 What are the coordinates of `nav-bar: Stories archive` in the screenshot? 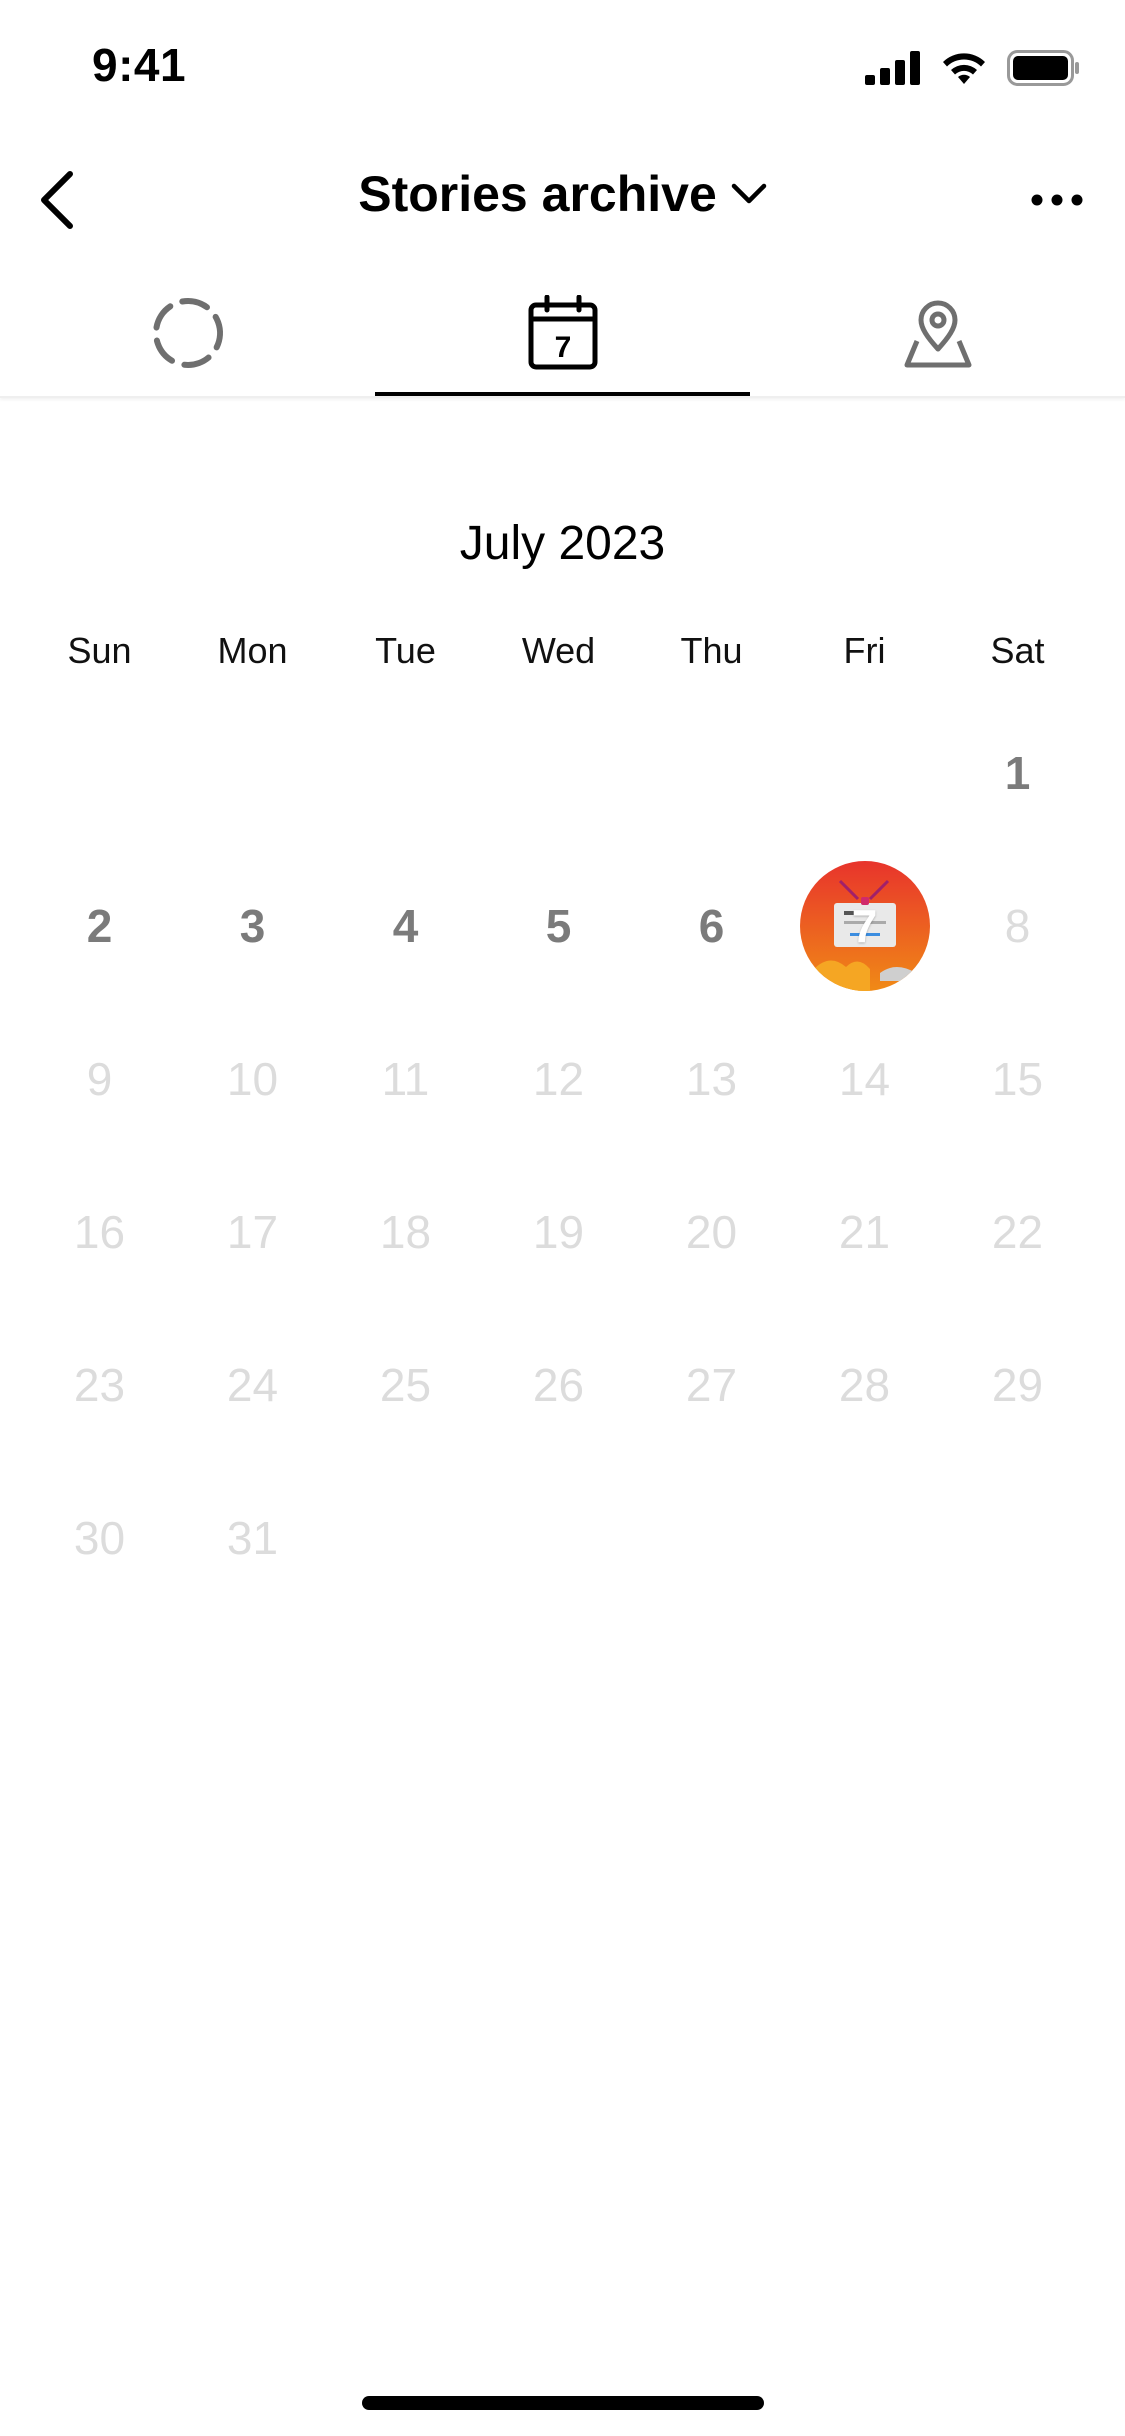 It's located at (562, 200).